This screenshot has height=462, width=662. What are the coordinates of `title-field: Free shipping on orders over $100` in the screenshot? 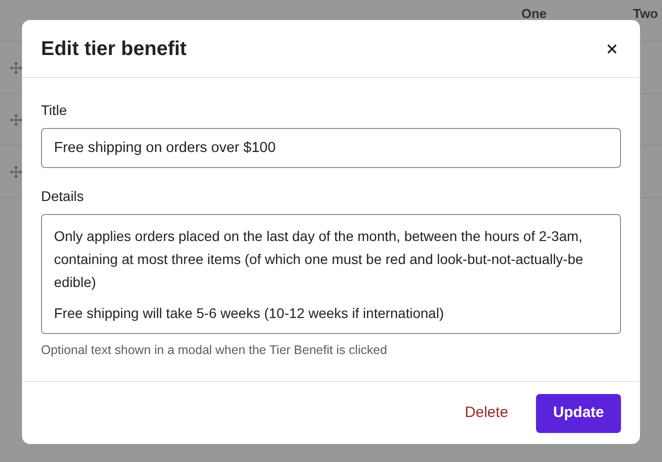 It's located at (331, 148).